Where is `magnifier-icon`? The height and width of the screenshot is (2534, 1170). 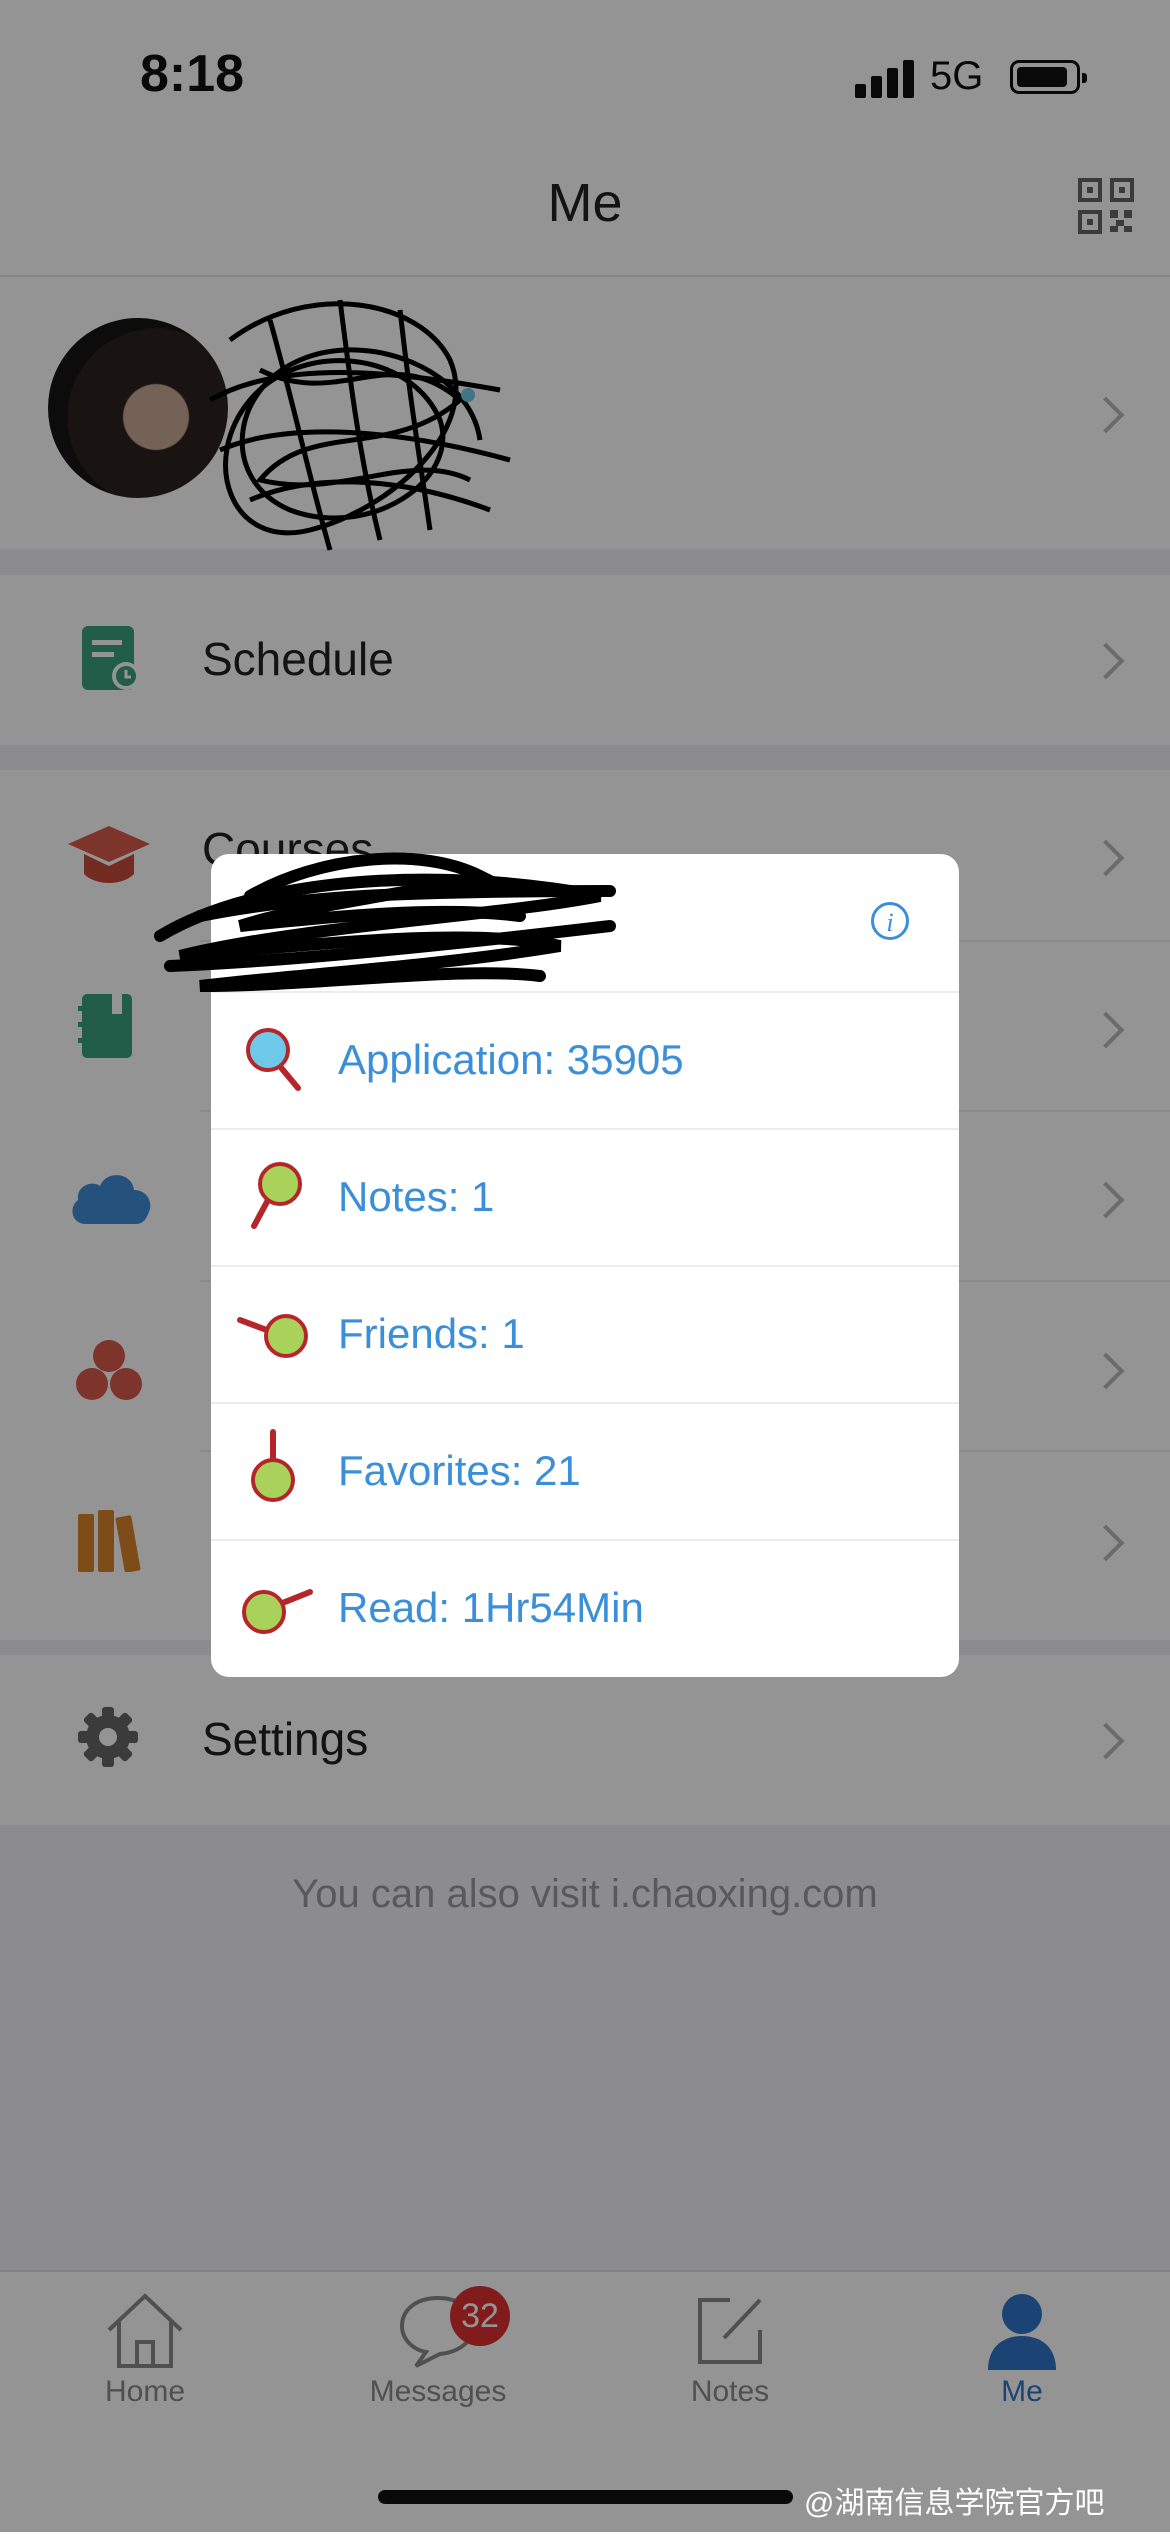
magnifier-icon is located at coordinates (273, 1059).